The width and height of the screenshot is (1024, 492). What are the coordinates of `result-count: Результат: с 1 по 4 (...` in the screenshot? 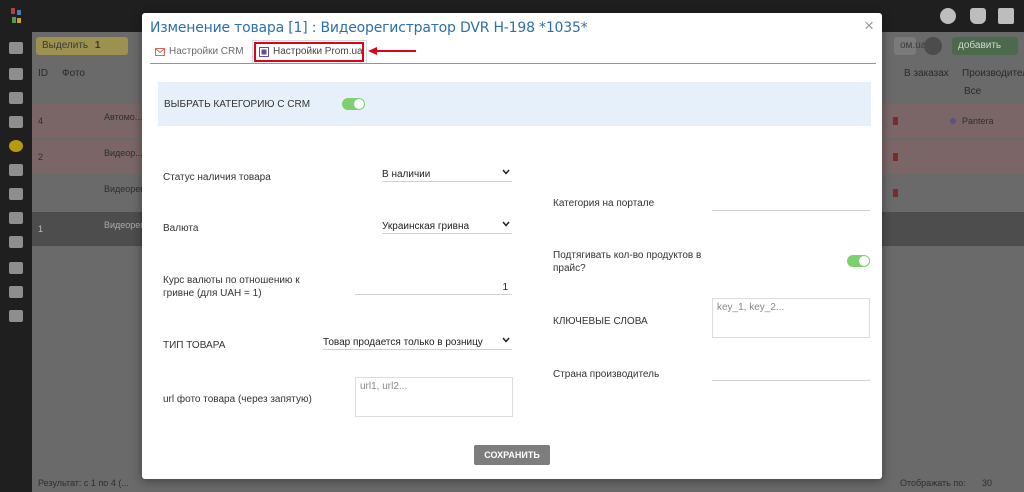 It's located at (83, 483).